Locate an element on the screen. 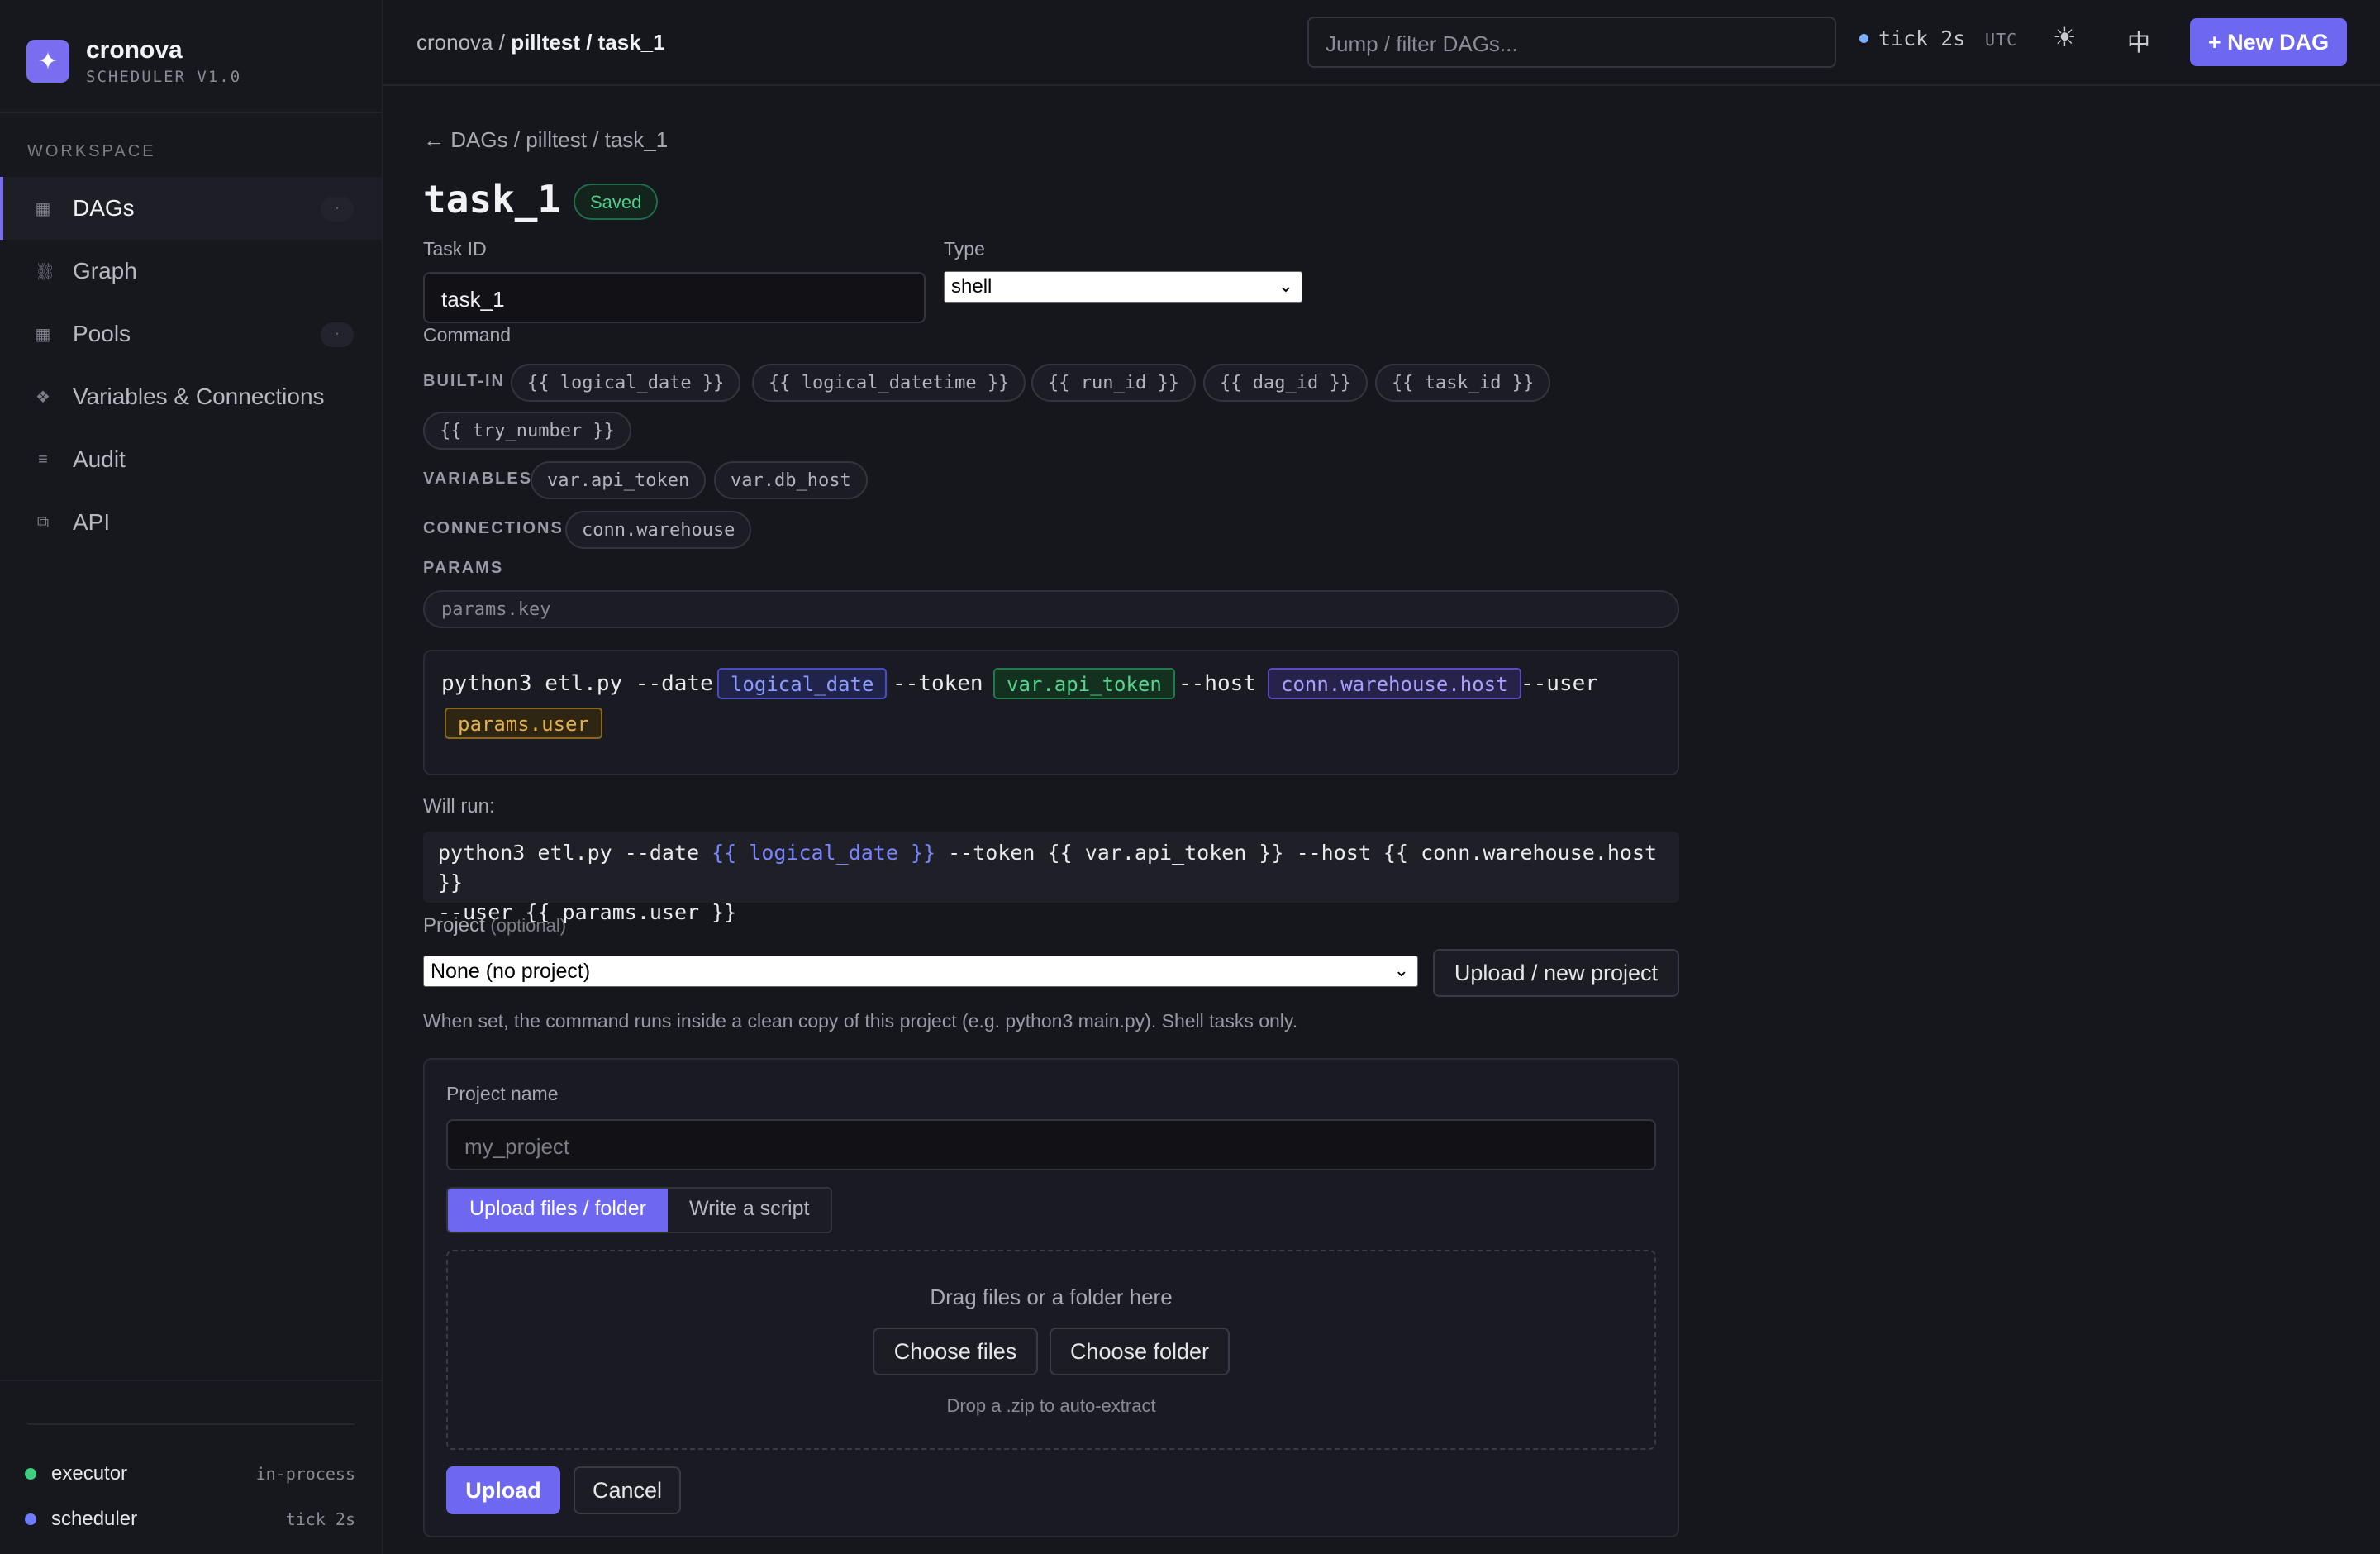 The height and width of the screenshot is (1554, 2380). command-token: conn.warehouse.host is located at coordinates (1394, 683).